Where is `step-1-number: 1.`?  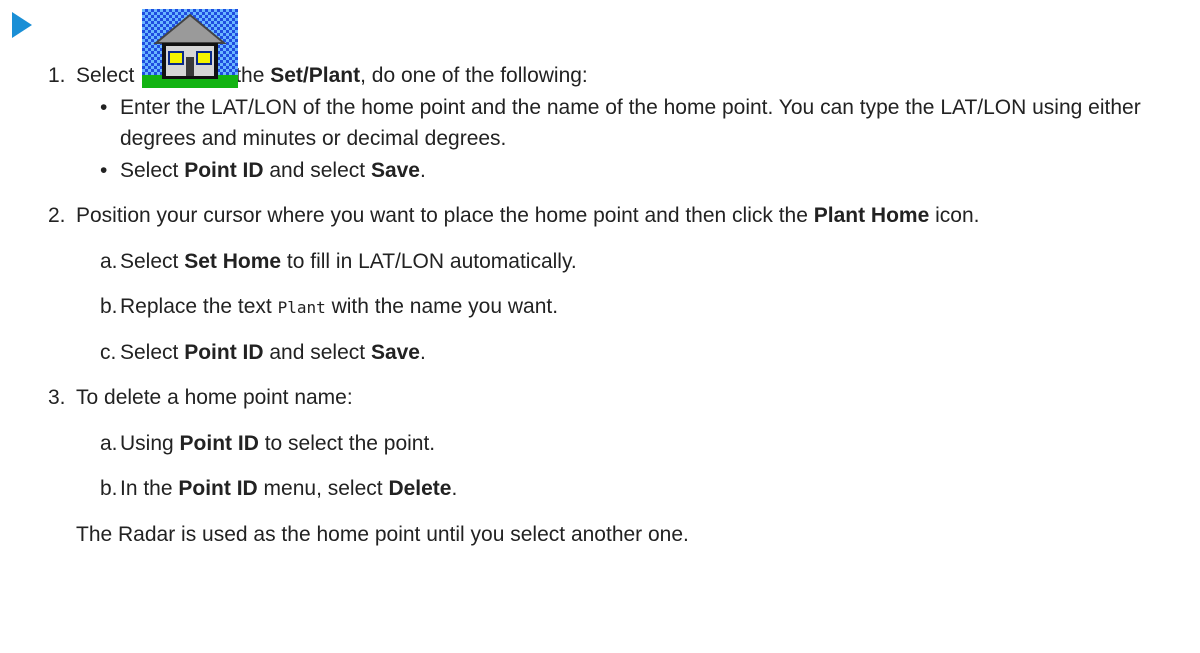
step-1-number: 1. is located at coordinates (57, 75).